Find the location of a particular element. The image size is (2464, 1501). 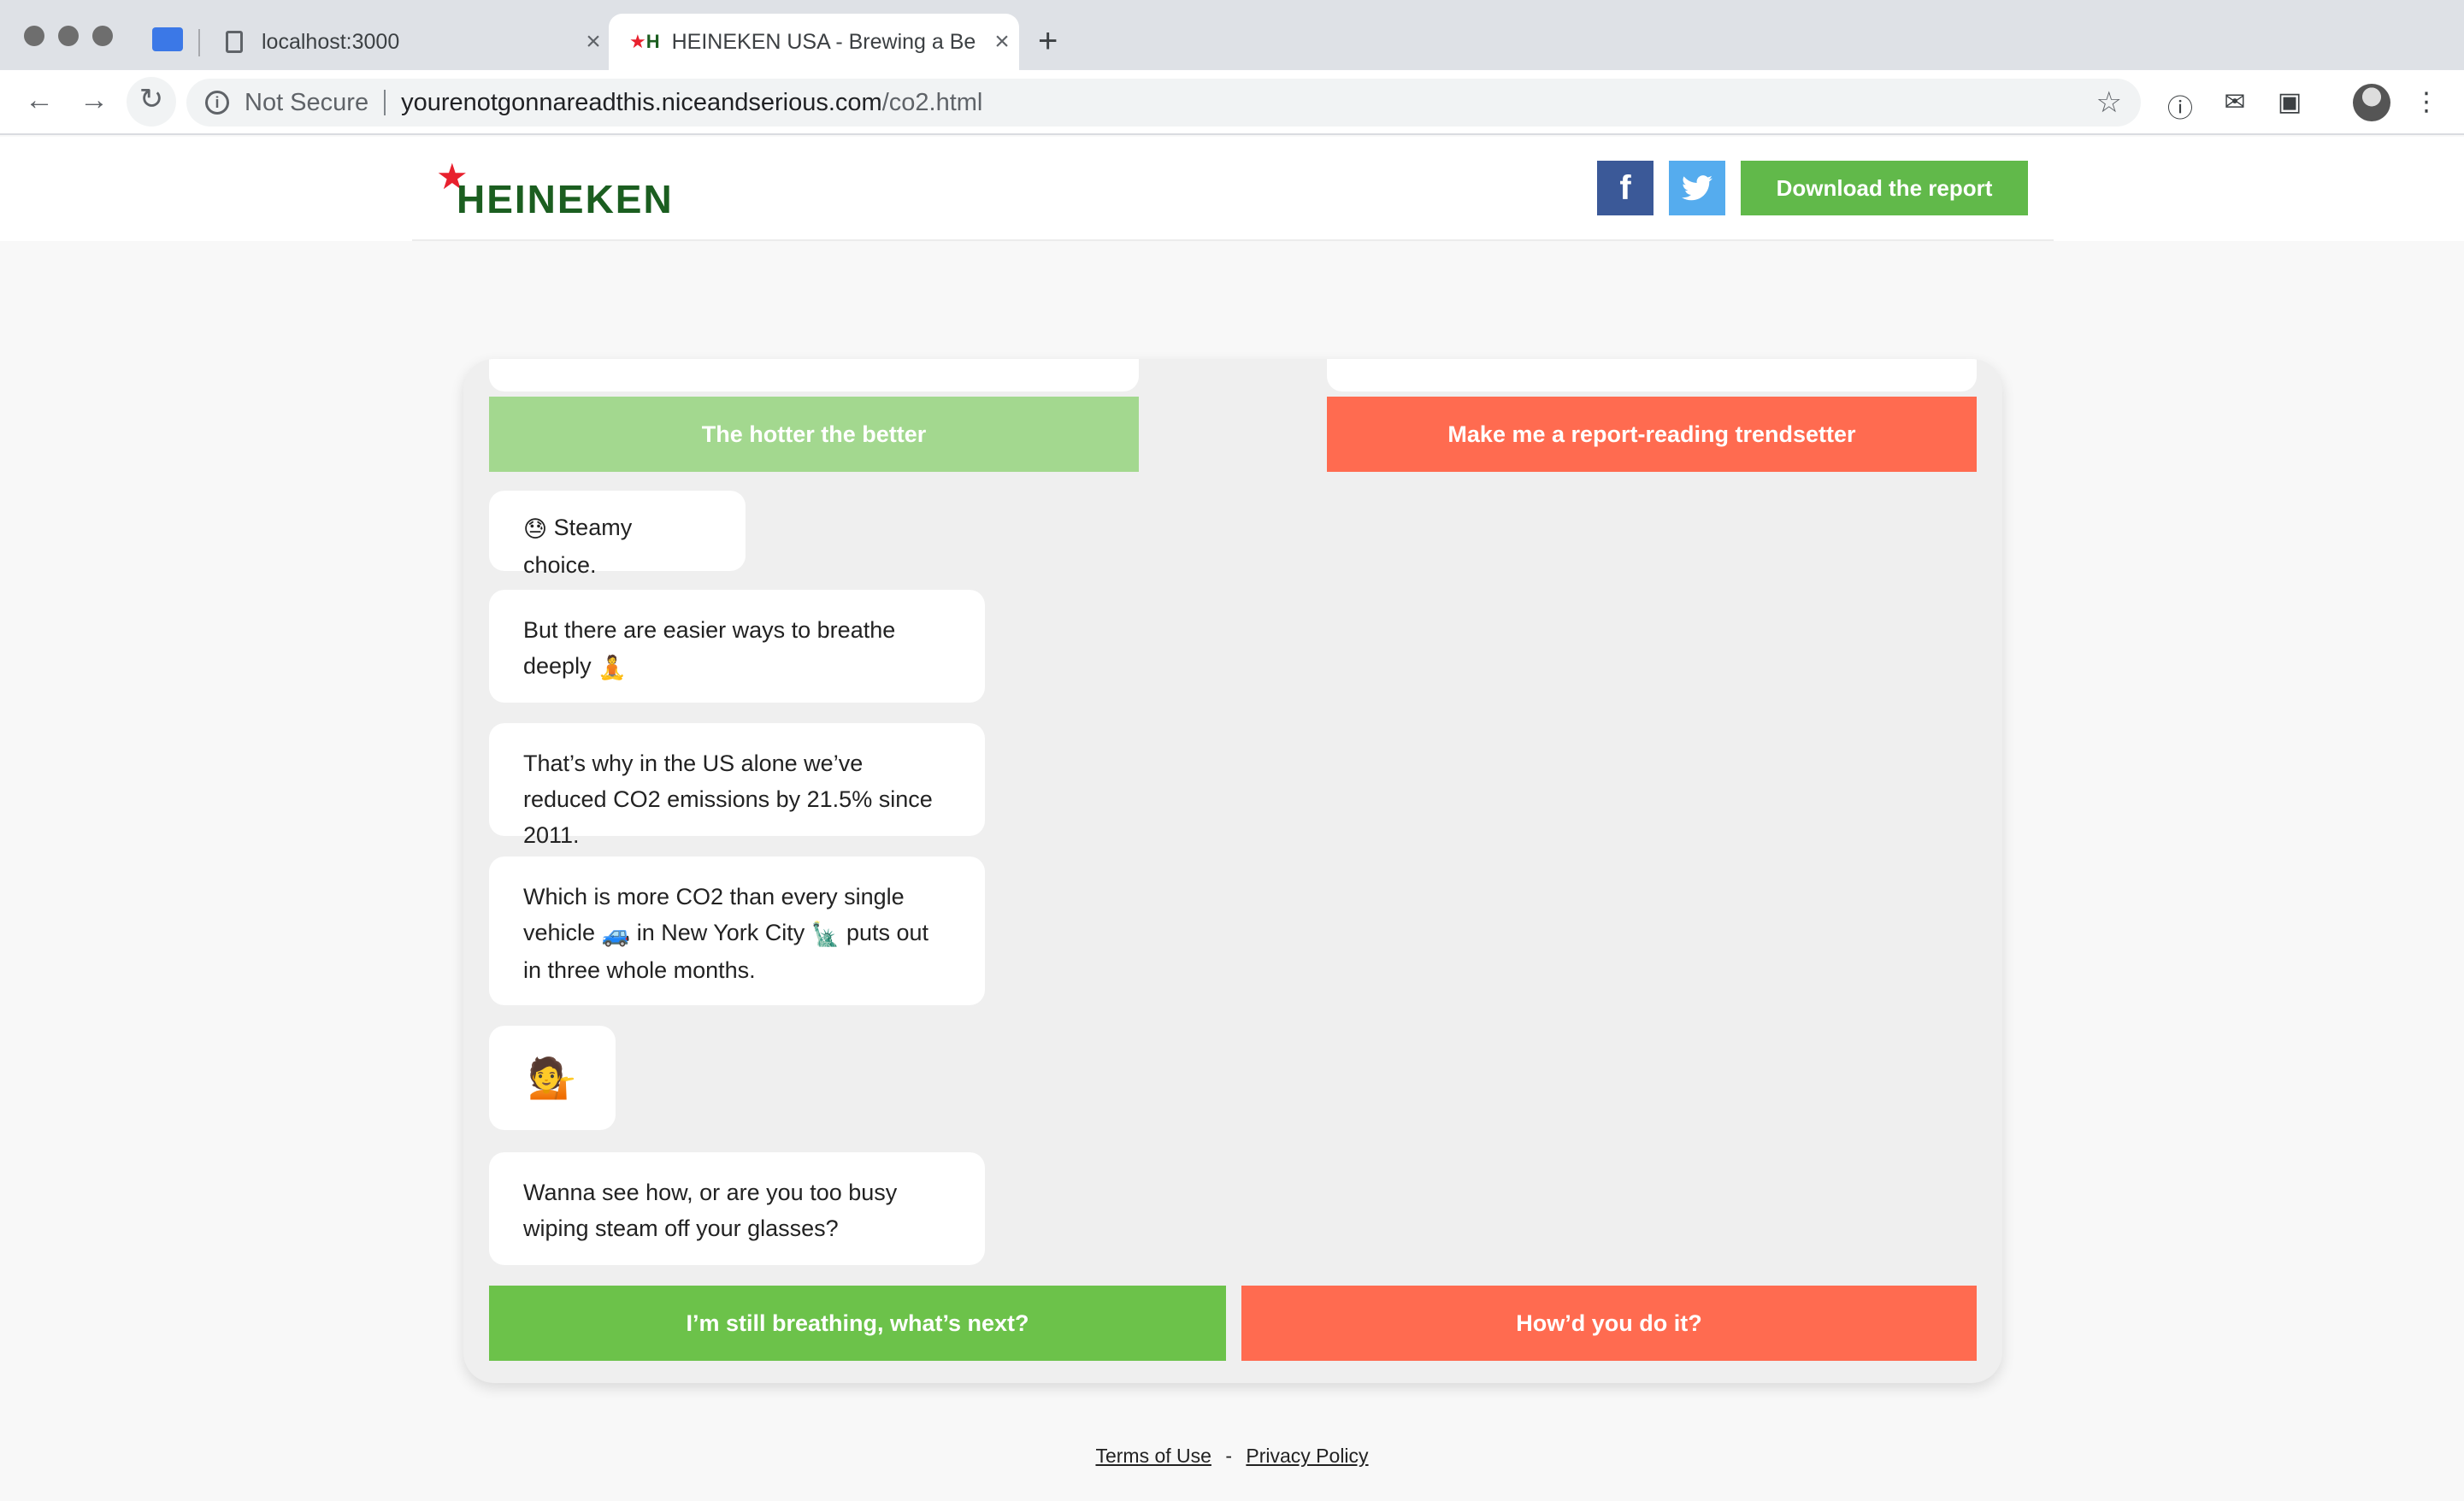

tab-label: HEINEKEN USA - Brewing a Be is located at coordinates (823, 41).